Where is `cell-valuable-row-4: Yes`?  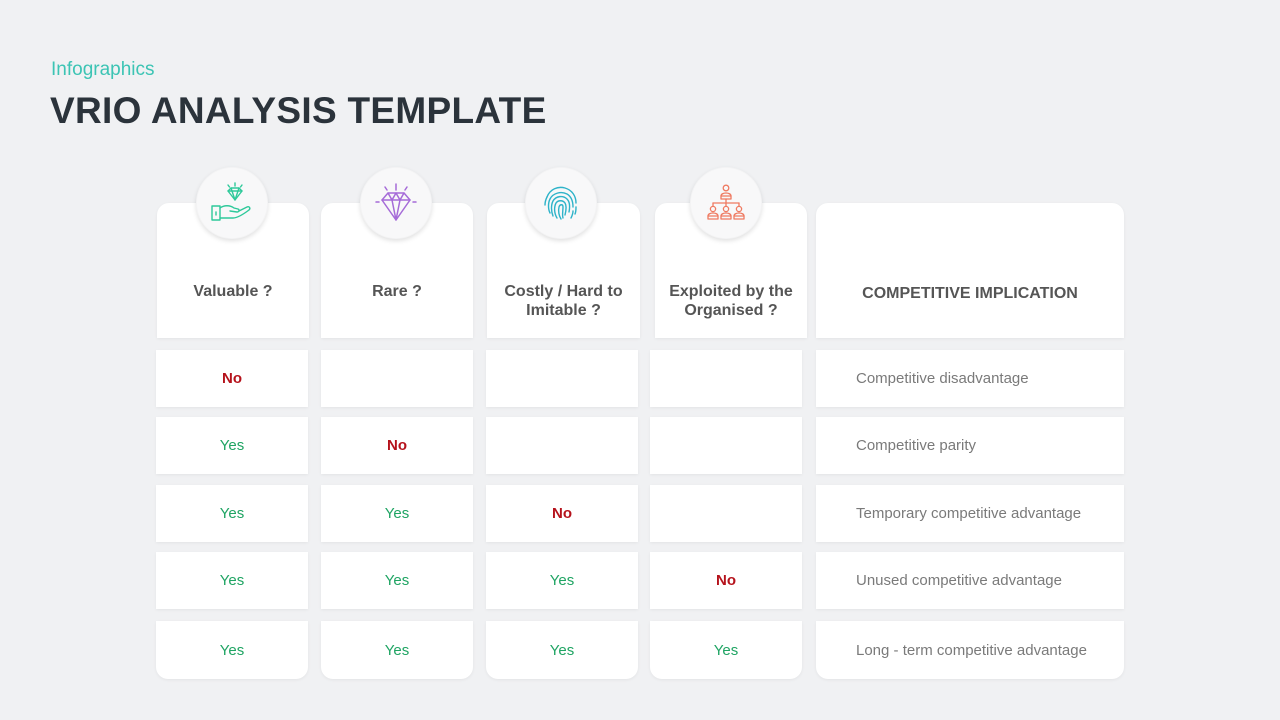
cell-valuable-row-4: Yes is located at coordinates (232, 580).